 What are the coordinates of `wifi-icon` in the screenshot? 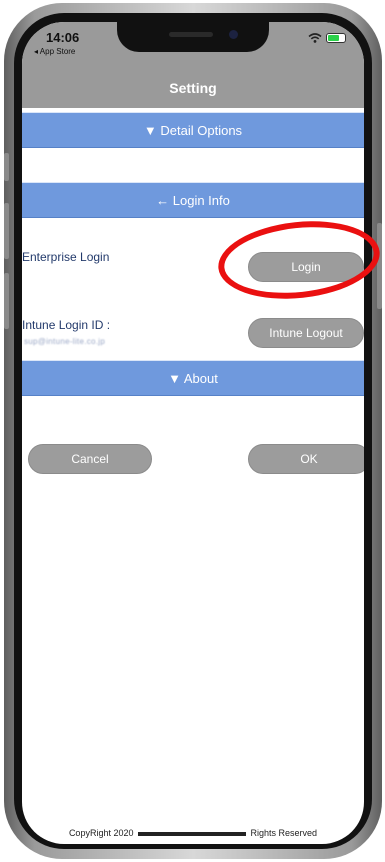 It's located at (315, 38).